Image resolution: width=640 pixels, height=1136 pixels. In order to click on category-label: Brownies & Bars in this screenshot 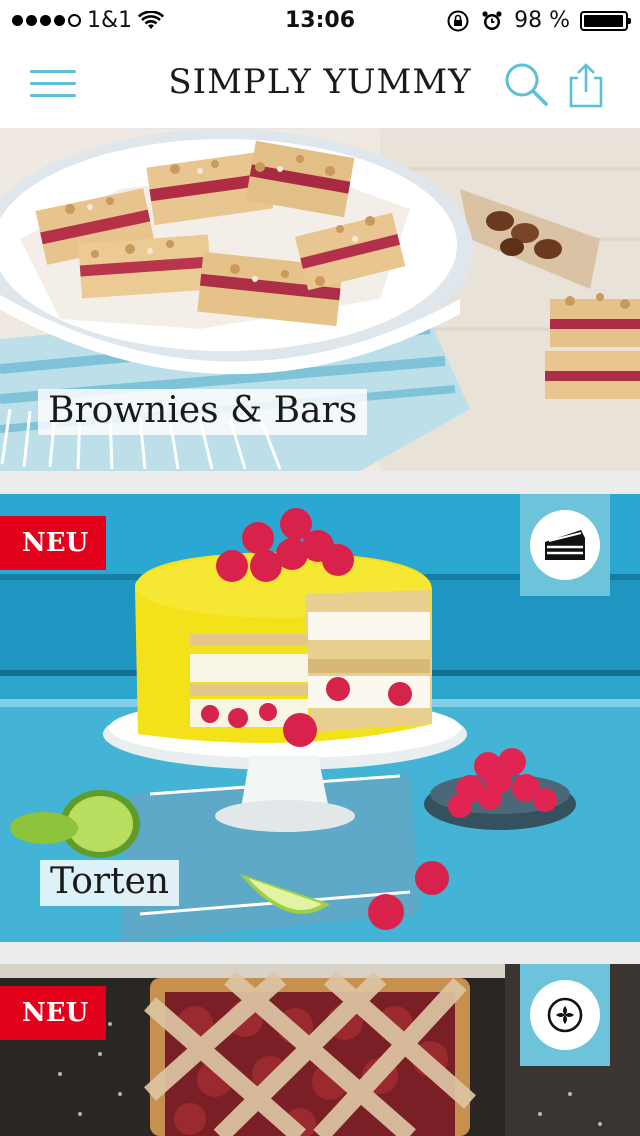, I will do `click(203, 412)`.